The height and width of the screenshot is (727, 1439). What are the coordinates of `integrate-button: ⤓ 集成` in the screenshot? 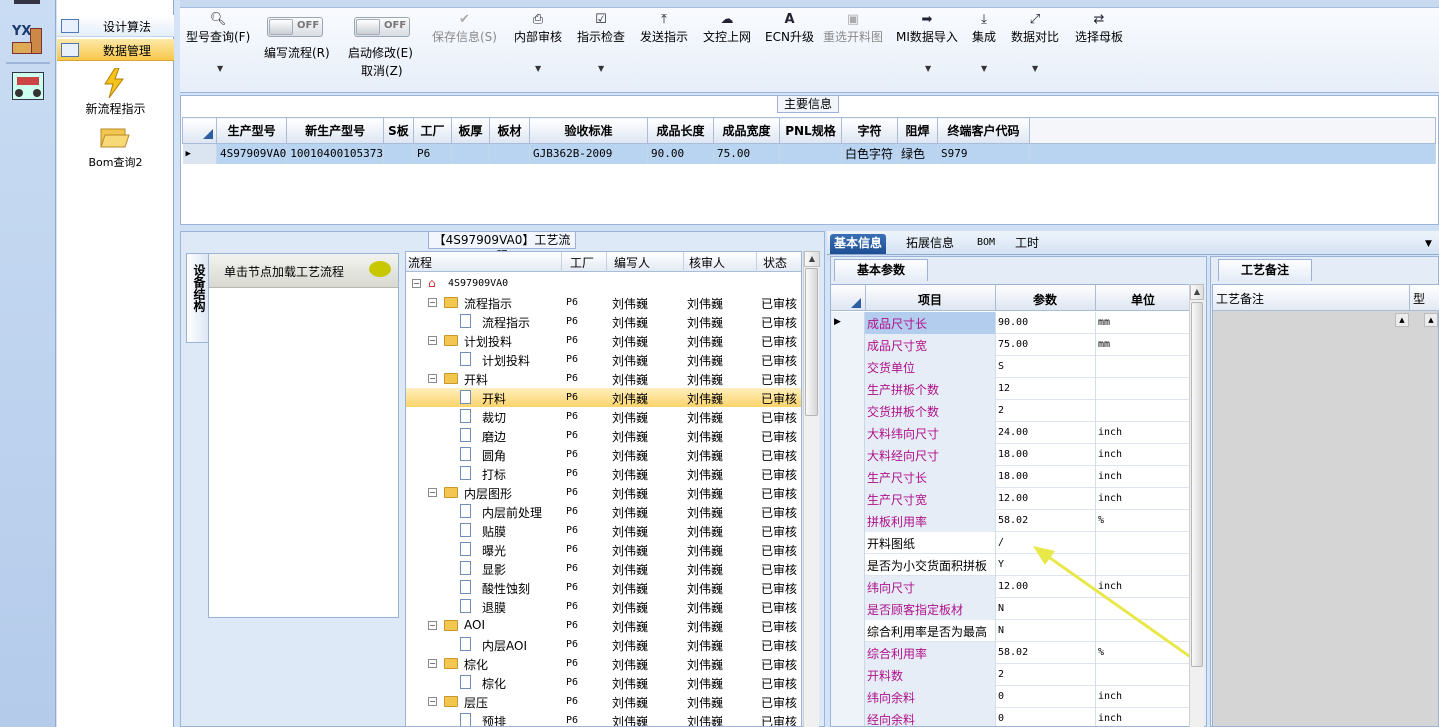 It's located at (984, 28).